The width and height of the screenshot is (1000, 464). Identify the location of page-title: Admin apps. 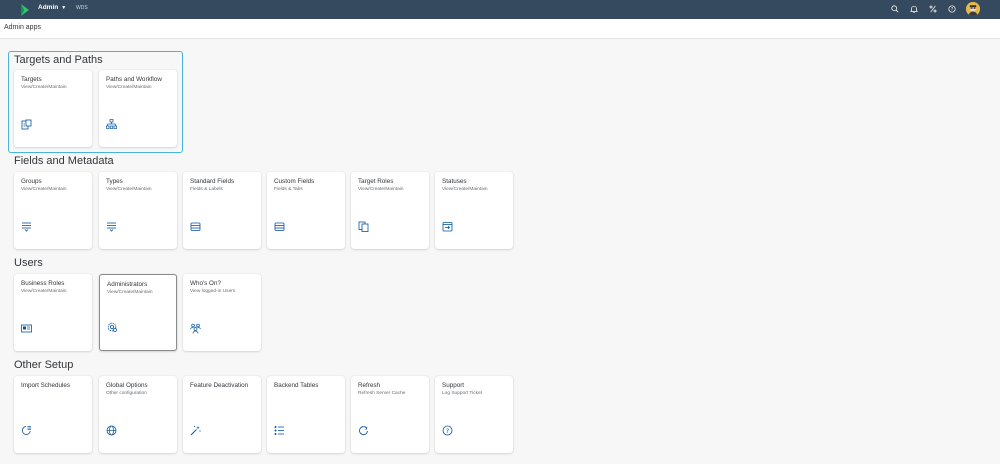
(22, 27).